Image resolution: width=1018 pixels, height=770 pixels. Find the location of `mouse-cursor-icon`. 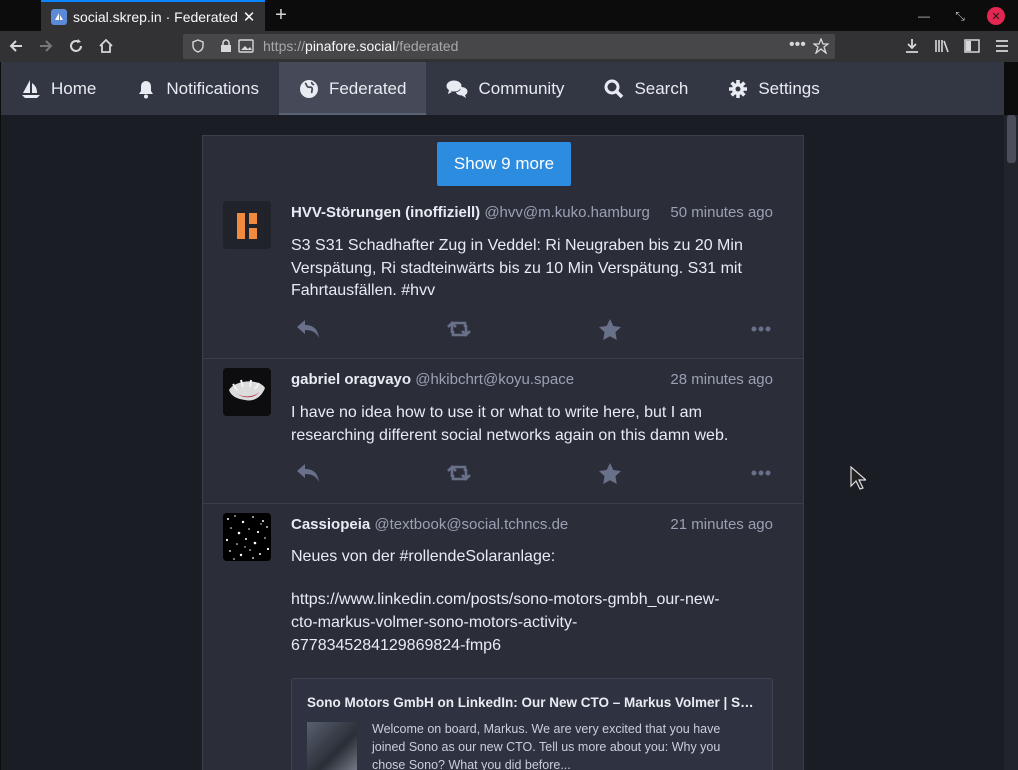

mouse-cursor-icon is located at coordinates (858, 478).